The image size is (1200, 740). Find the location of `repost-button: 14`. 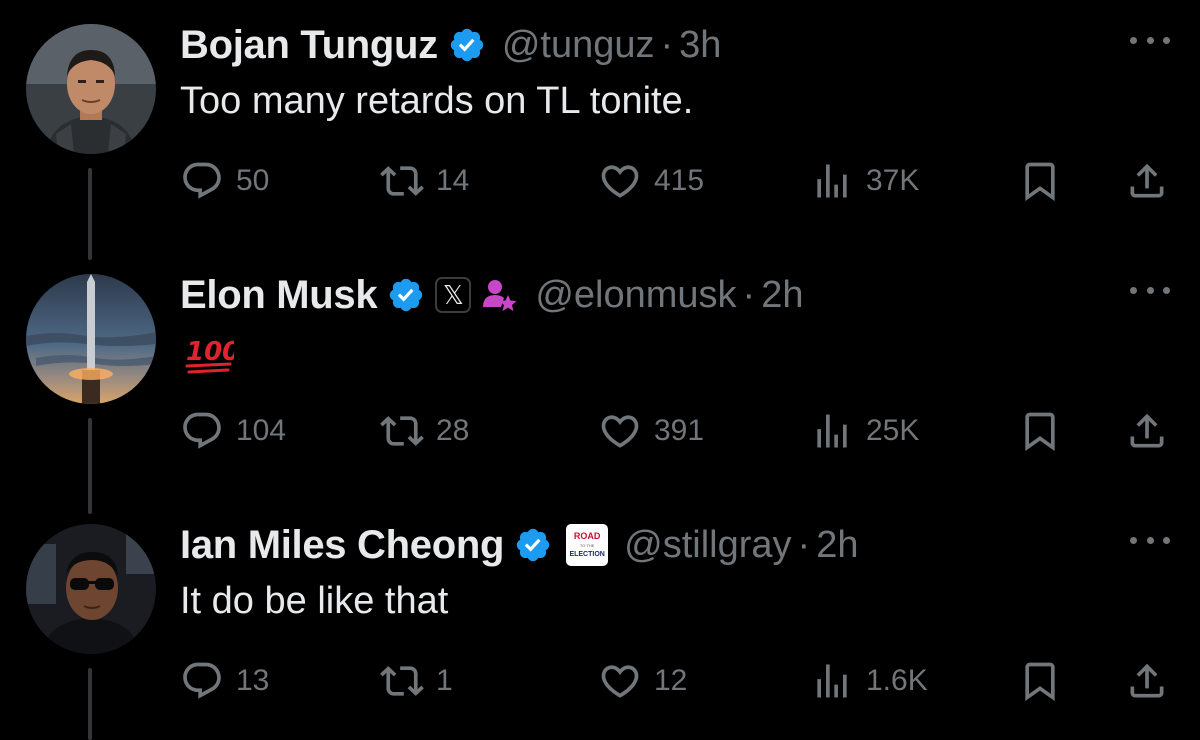

repost-button: 14 is located at coordinates (424, 181).